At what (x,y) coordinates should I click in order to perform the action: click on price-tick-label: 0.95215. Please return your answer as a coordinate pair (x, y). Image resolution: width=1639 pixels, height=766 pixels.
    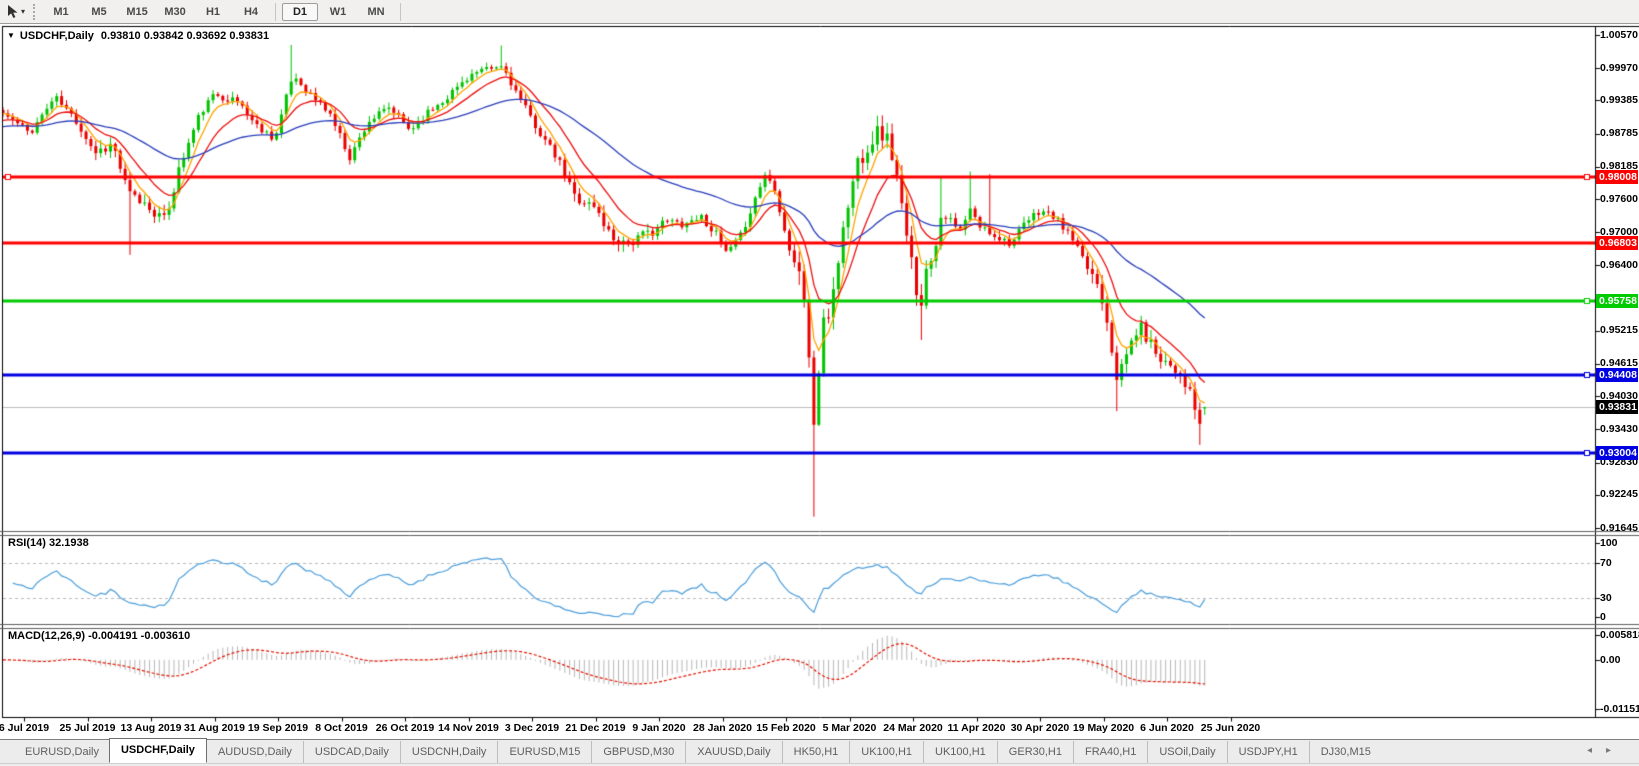
    Looking at the image, I should click on (1619, 330).